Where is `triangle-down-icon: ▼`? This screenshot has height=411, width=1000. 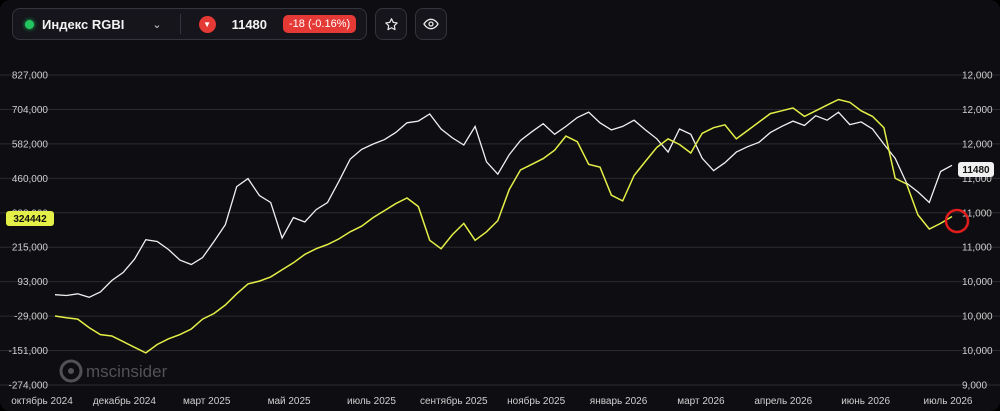 triangle-down-icon: ▼ is located at coordinates (207, 24).